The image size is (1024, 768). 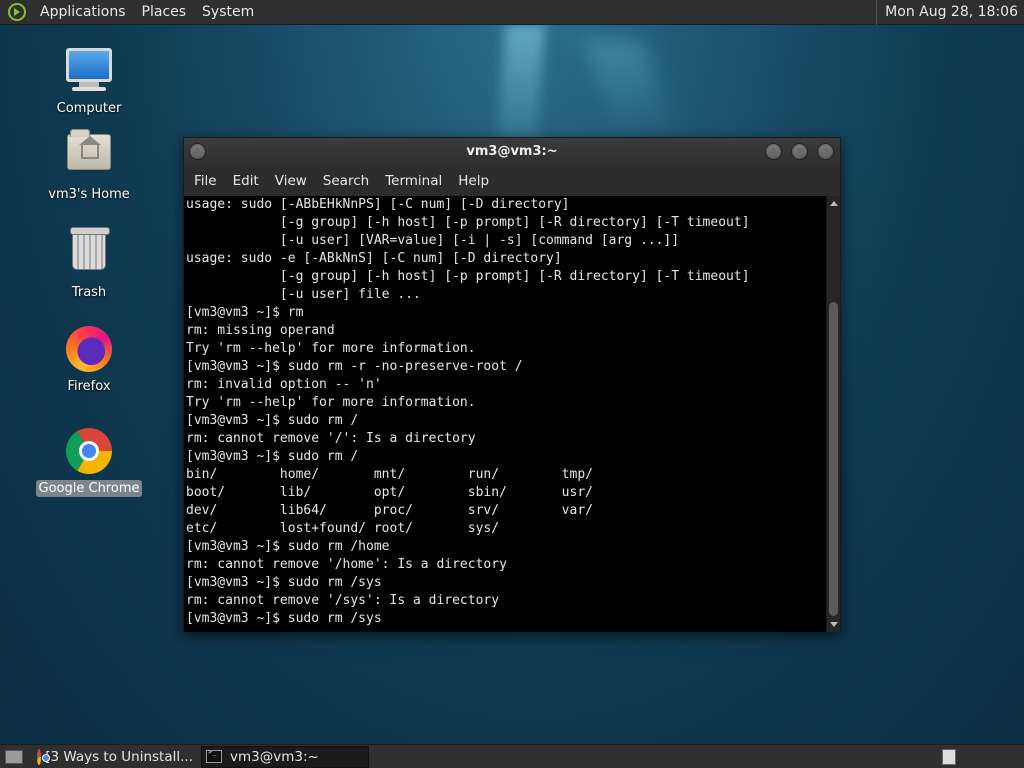 I want to click on clock: Mon Aug 28, 18:06, so click(x=950, y=12).